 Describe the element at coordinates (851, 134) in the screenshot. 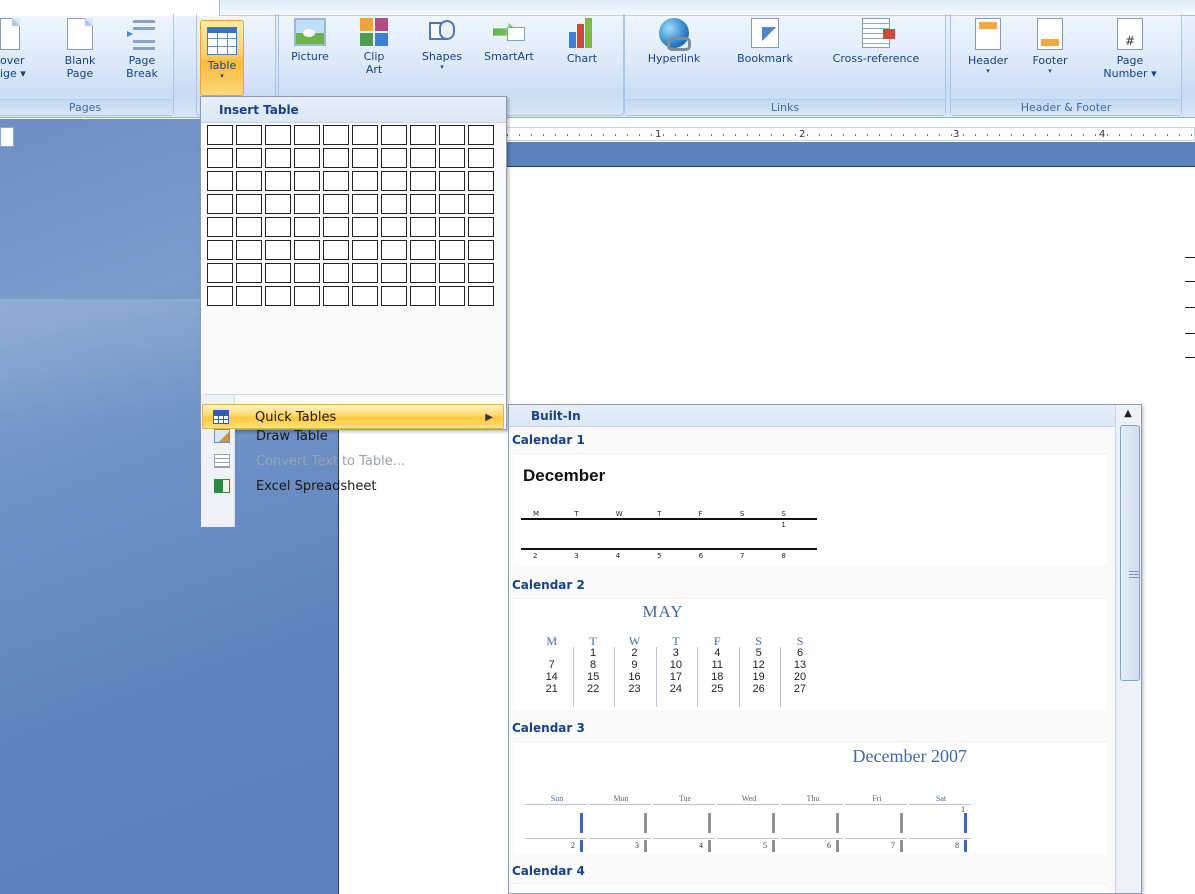

I see `horizontal-ruler: 1 2 3 4` at that location.